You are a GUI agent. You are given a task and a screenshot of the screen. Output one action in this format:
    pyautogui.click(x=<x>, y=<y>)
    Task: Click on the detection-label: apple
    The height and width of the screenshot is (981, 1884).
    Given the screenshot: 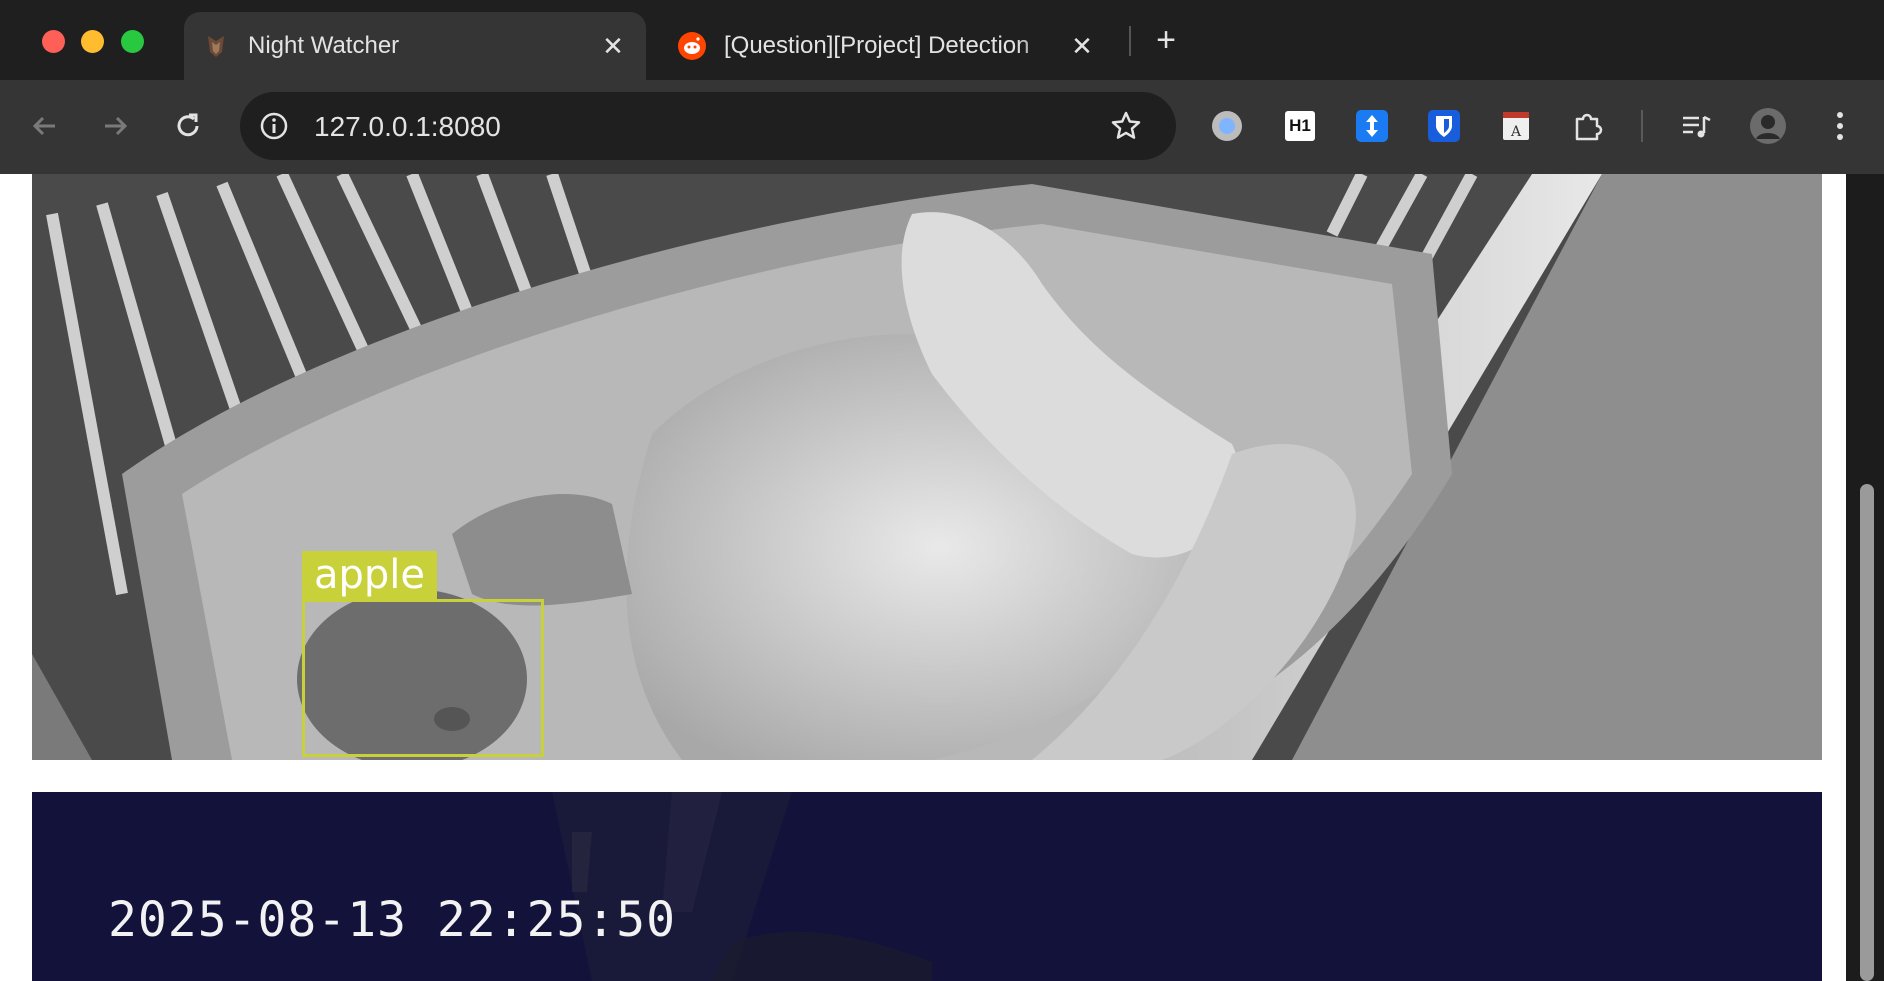 What is the action you would take?
    pyautogui.click(x=370, y=575)
    